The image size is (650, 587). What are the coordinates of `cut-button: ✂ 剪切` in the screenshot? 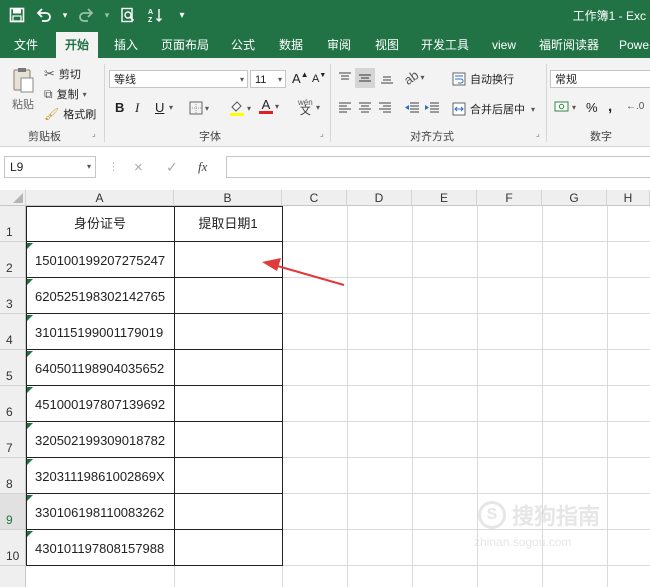 It's located at (62, 74).